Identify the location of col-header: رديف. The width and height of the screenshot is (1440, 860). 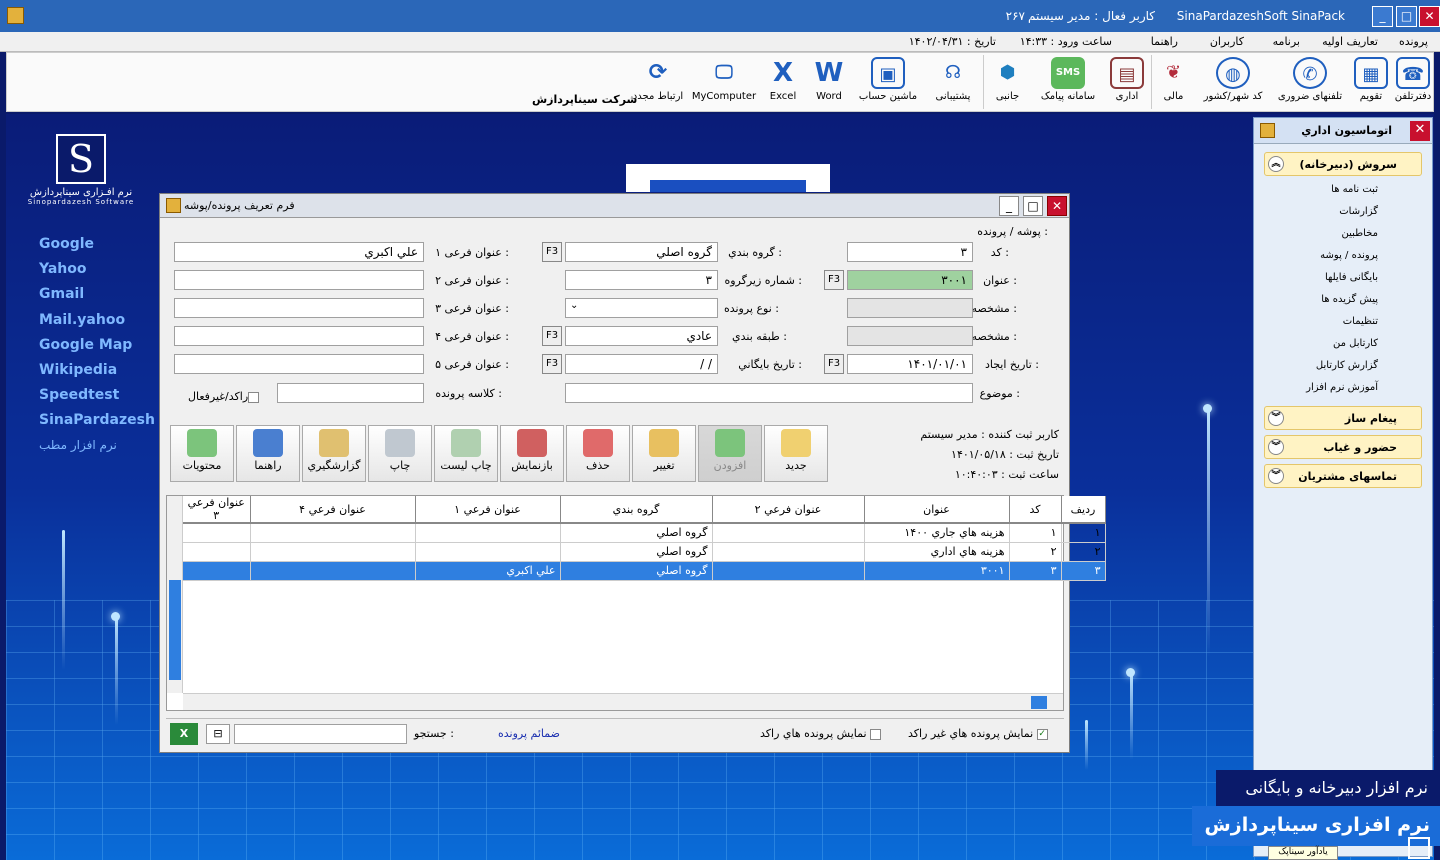
(1083, 510).